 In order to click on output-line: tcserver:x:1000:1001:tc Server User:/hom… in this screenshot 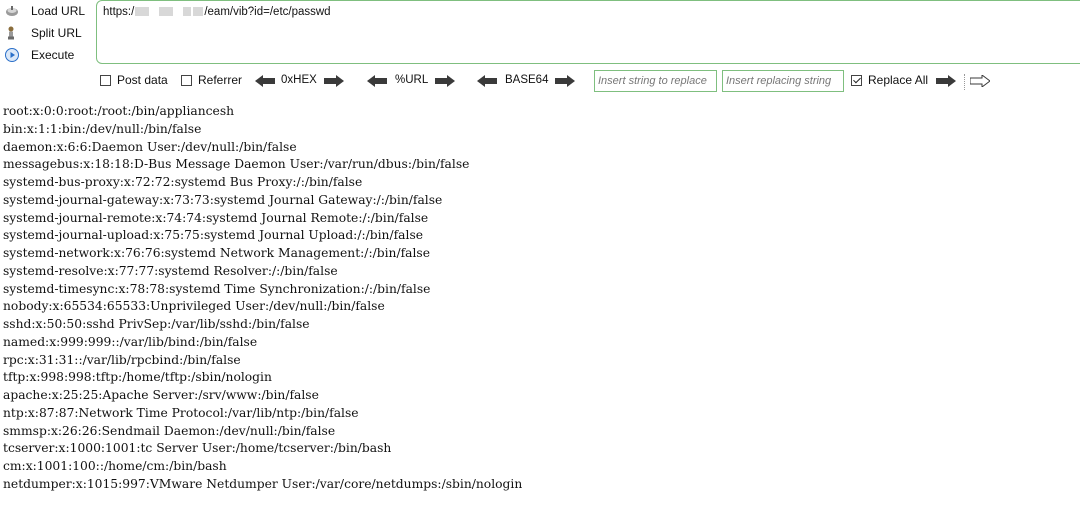, I will do `click(197, 448)`.